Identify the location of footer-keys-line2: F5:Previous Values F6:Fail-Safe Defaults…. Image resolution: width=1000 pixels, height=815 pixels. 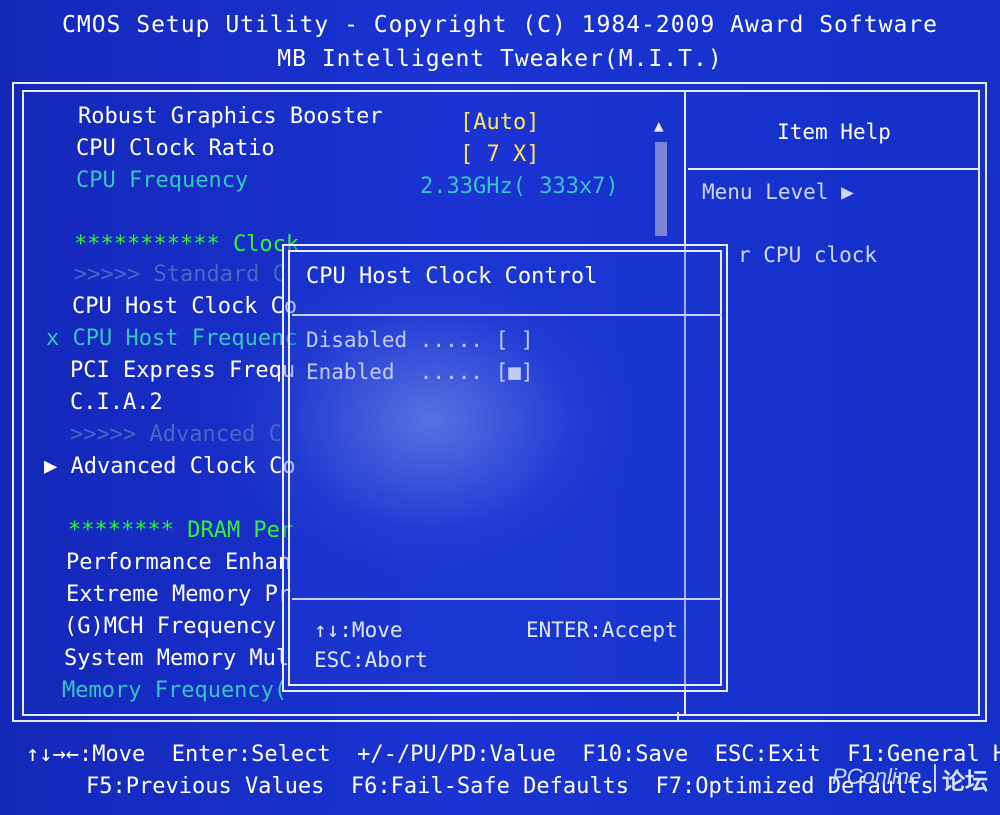
(510, 786).